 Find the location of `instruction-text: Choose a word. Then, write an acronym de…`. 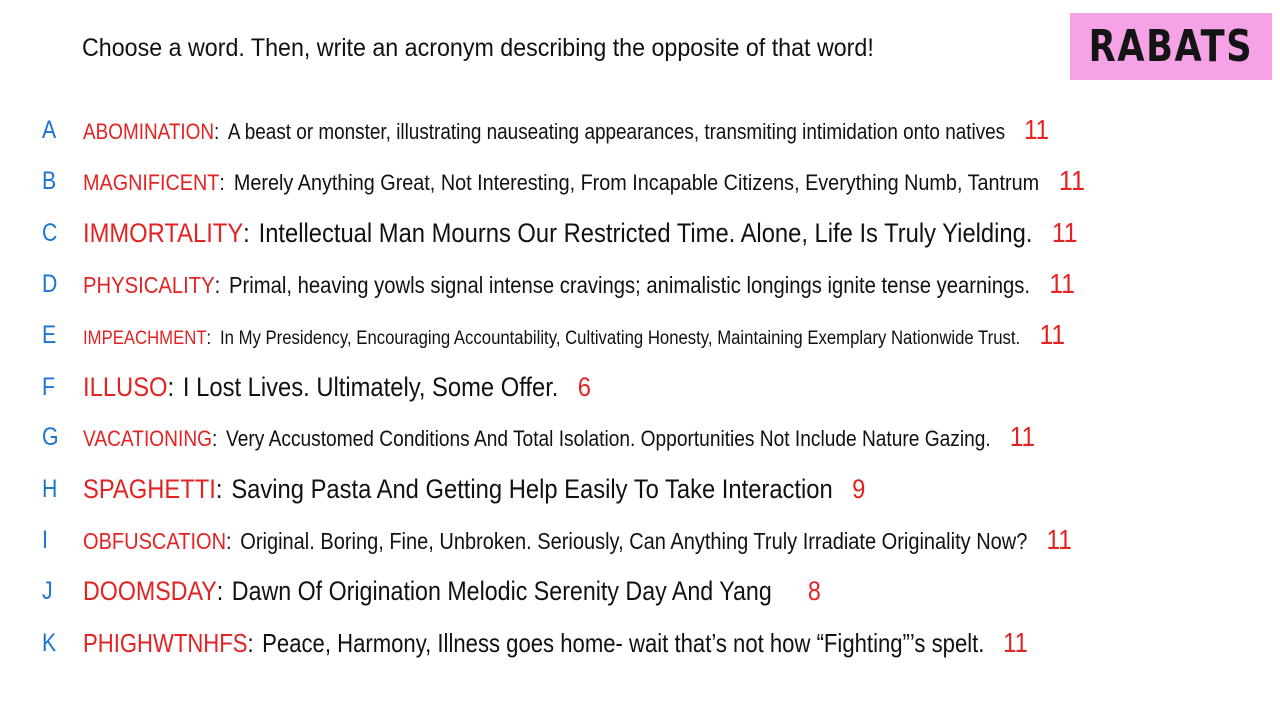

instruction-text: Choose a word. Then, write an acronym de… is located at coordinates (478, 48).